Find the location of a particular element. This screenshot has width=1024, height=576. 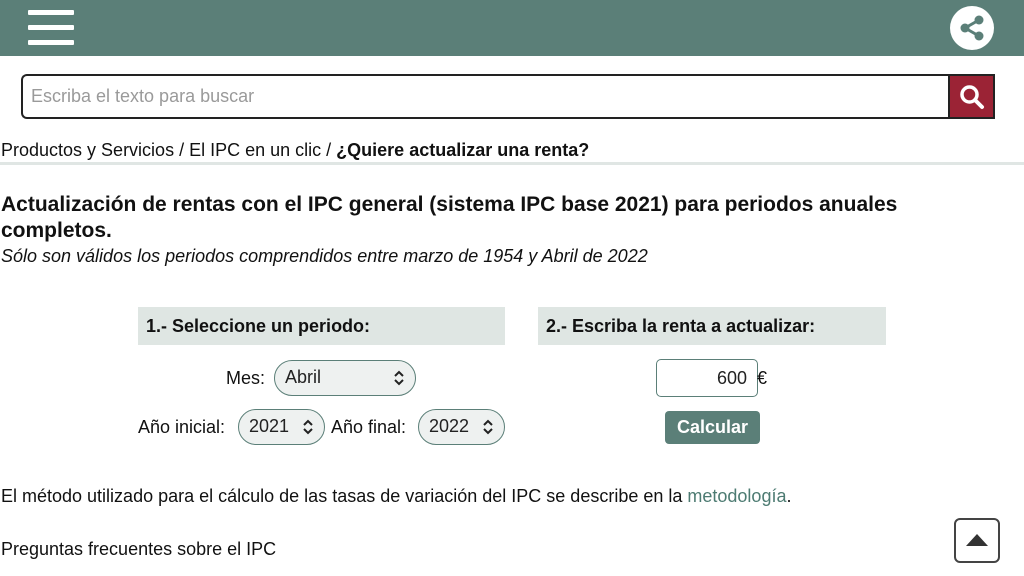

search-bar is located at coordinates (508, 96).